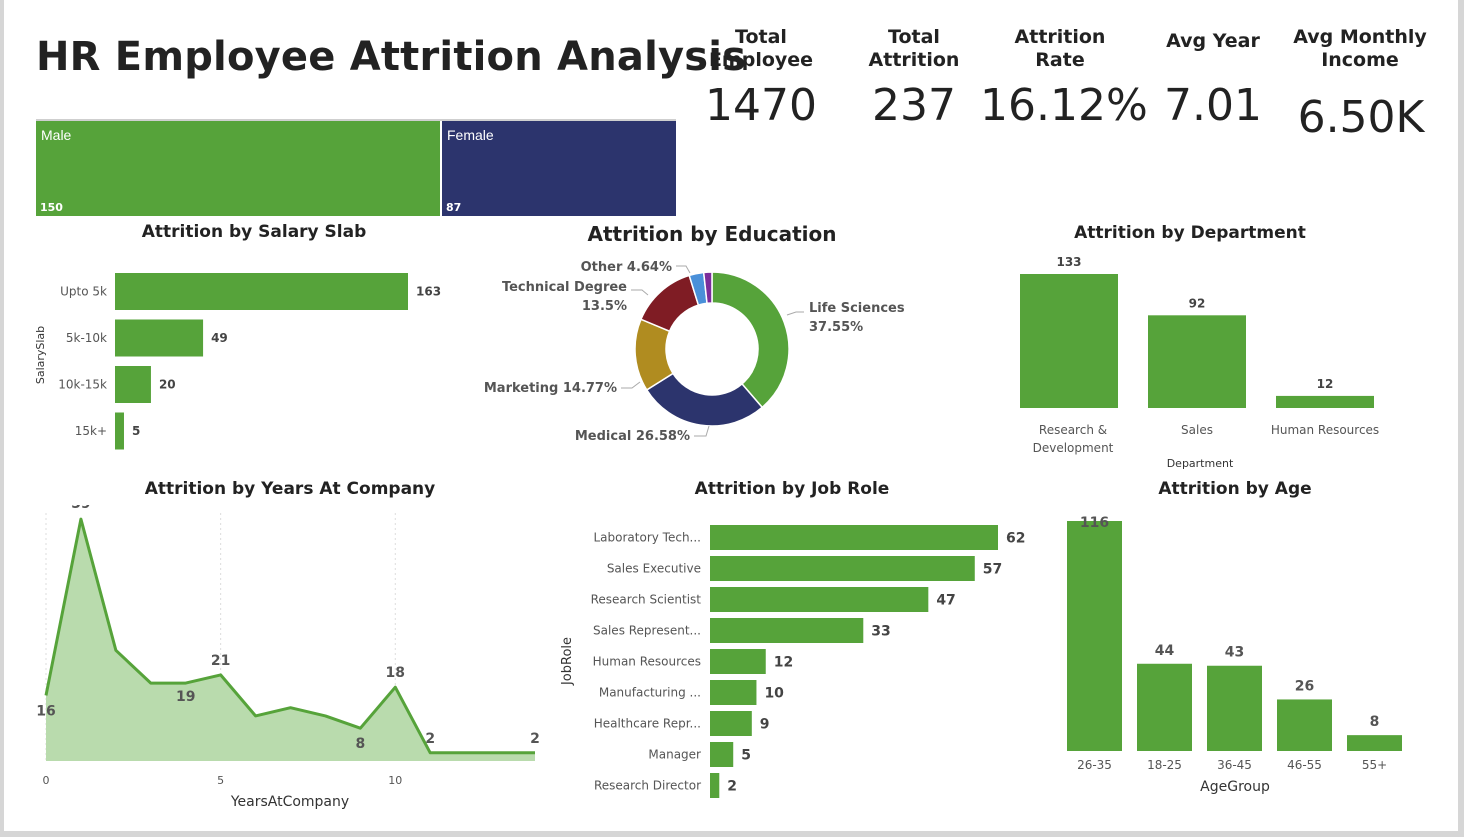 Image resolution: width=1464 pixels, height=837 pixels. What do you see at coordinates (559, 168) in the screenshot?
I see `treemap-cell-female: Female 87` at bounding box center [559, 168].